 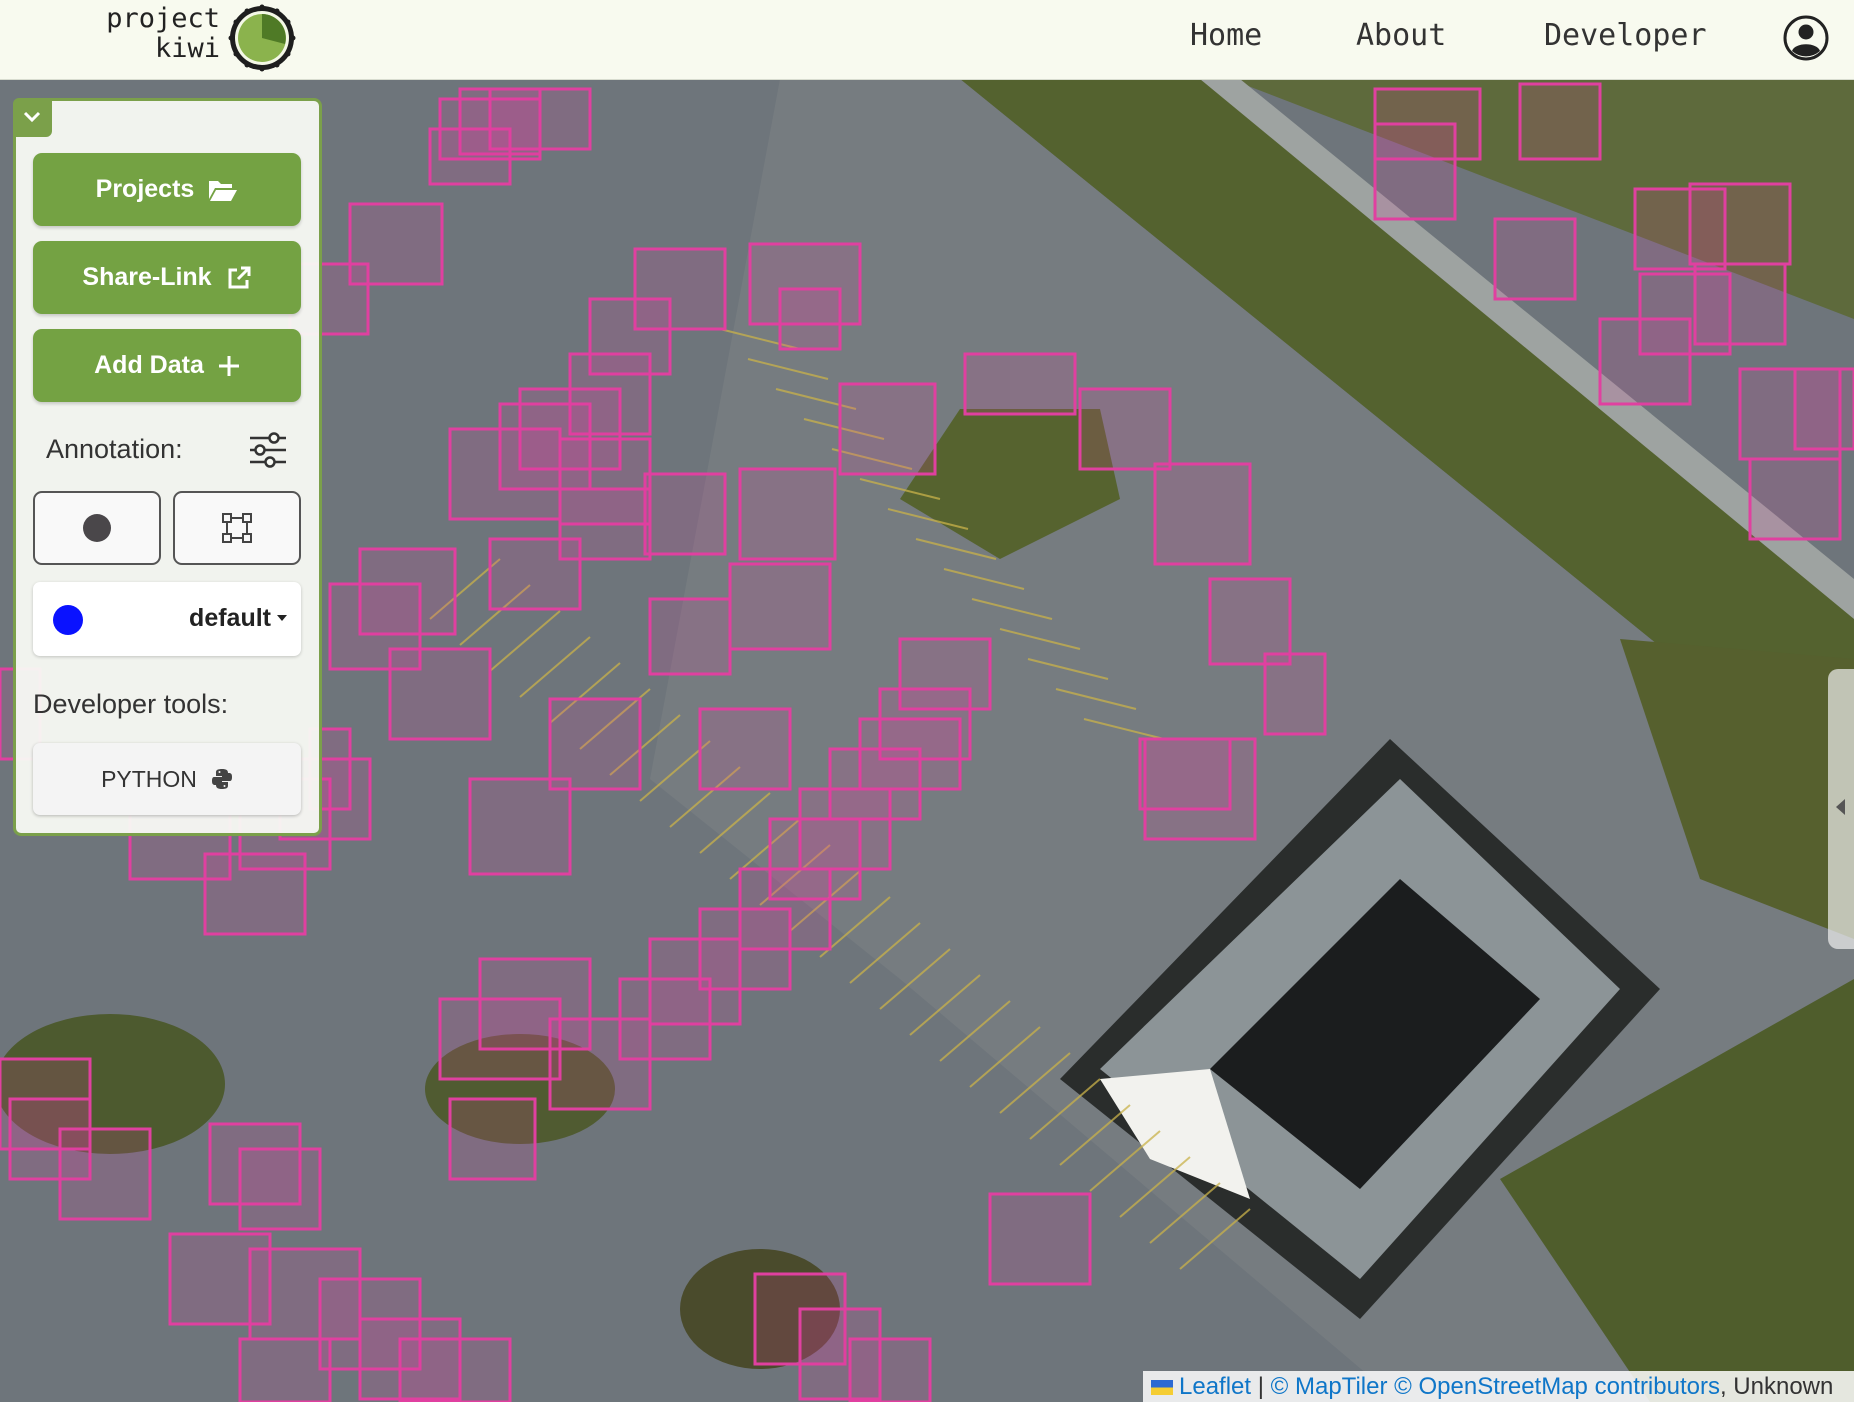 What do you see at coordinates (167, 619) in the screenshot?
I see `class-selector-dropdown: default` at bounding box center [167, 619].